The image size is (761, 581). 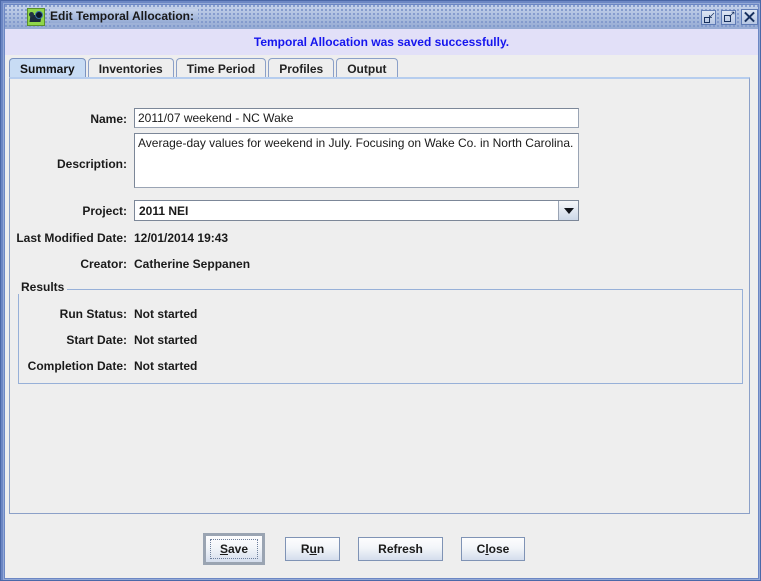 I want to click on run-mnemonic: u, so click(x=313, y=549).